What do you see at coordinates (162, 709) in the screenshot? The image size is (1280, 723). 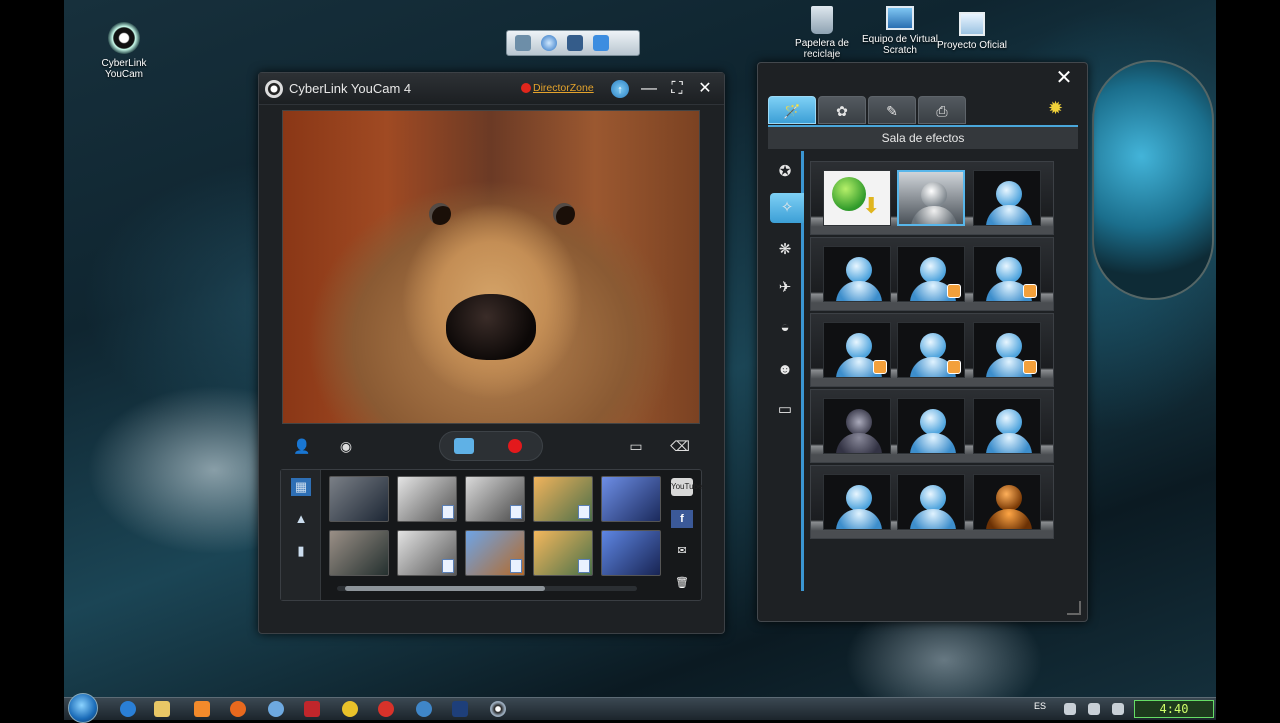 I see `explorer-icon` at bounding box center [162, 709].